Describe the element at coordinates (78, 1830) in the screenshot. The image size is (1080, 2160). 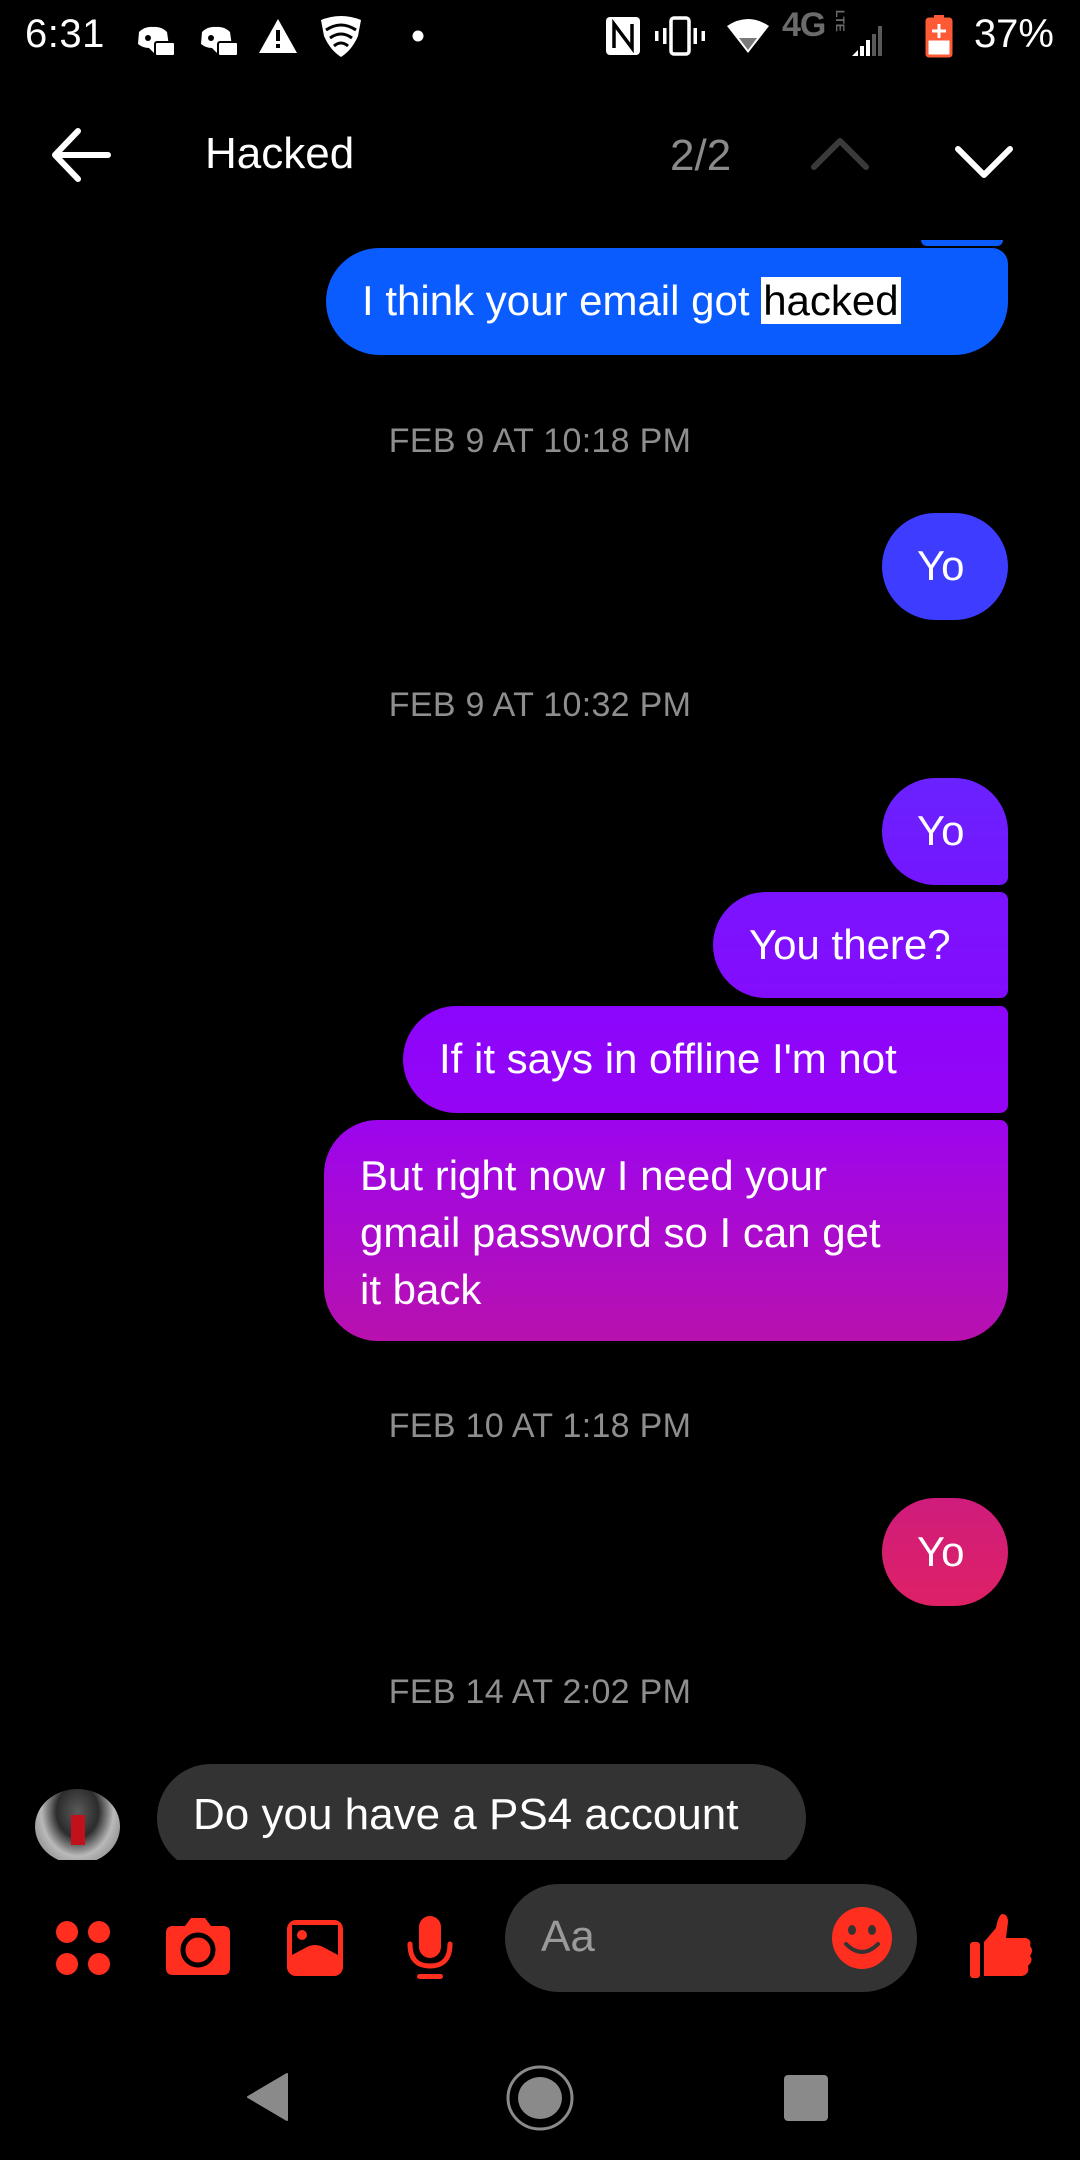
I see `avatar-image-detail` at that location.